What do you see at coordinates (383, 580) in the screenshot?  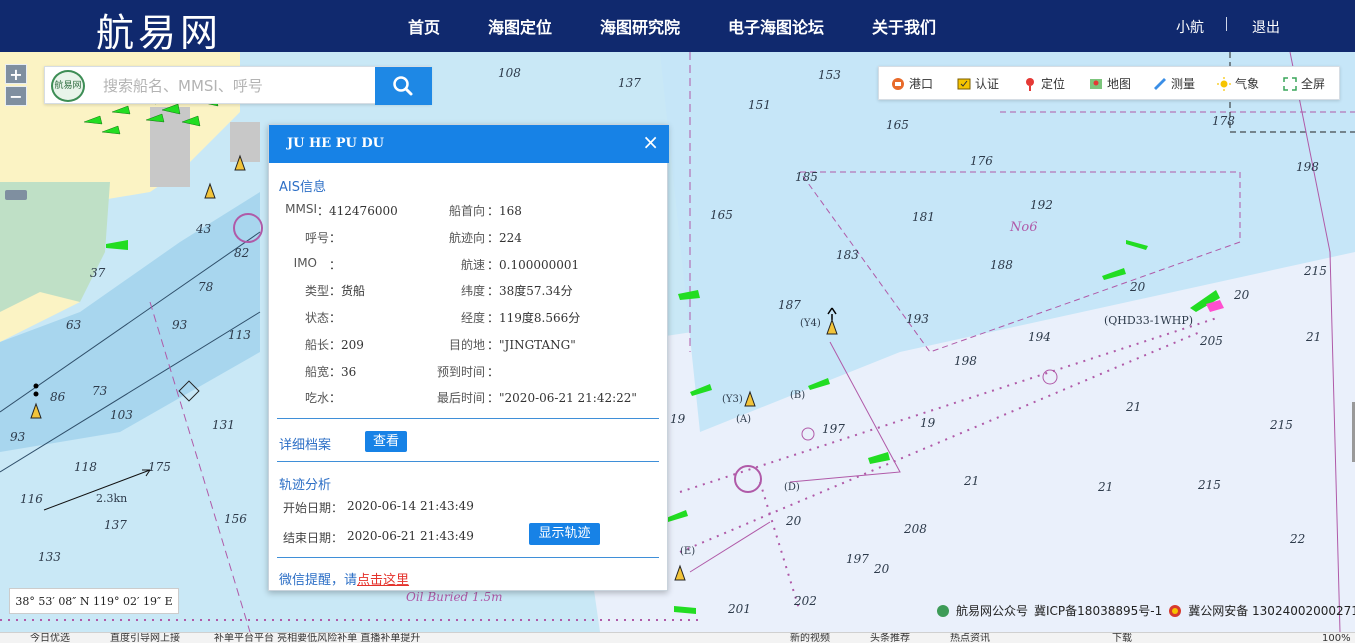 I see `wechat-click-link: 点击这里` at bounding box center [383, 580].